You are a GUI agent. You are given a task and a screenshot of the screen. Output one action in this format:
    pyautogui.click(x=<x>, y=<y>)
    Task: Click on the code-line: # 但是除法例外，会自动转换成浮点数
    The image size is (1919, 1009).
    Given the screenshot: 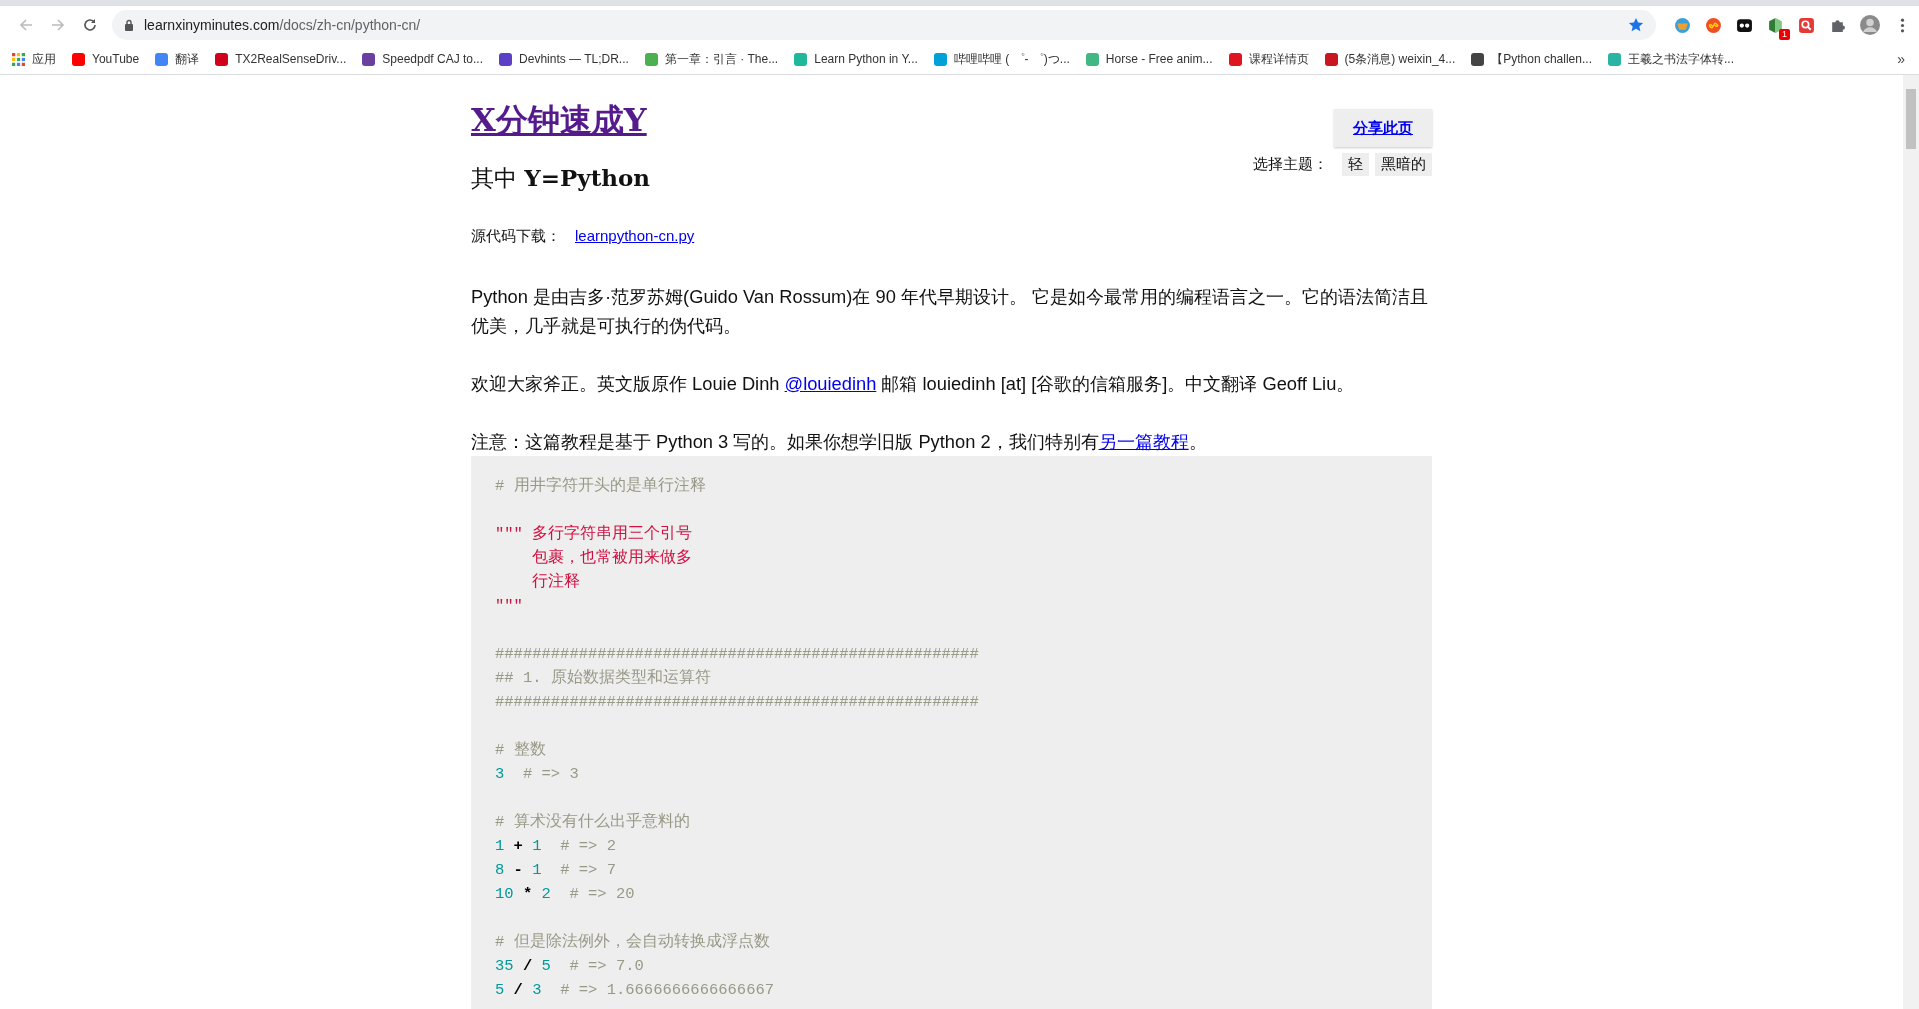 What is the action you would take?
    pyautogui.click(x=632, y=942)
    